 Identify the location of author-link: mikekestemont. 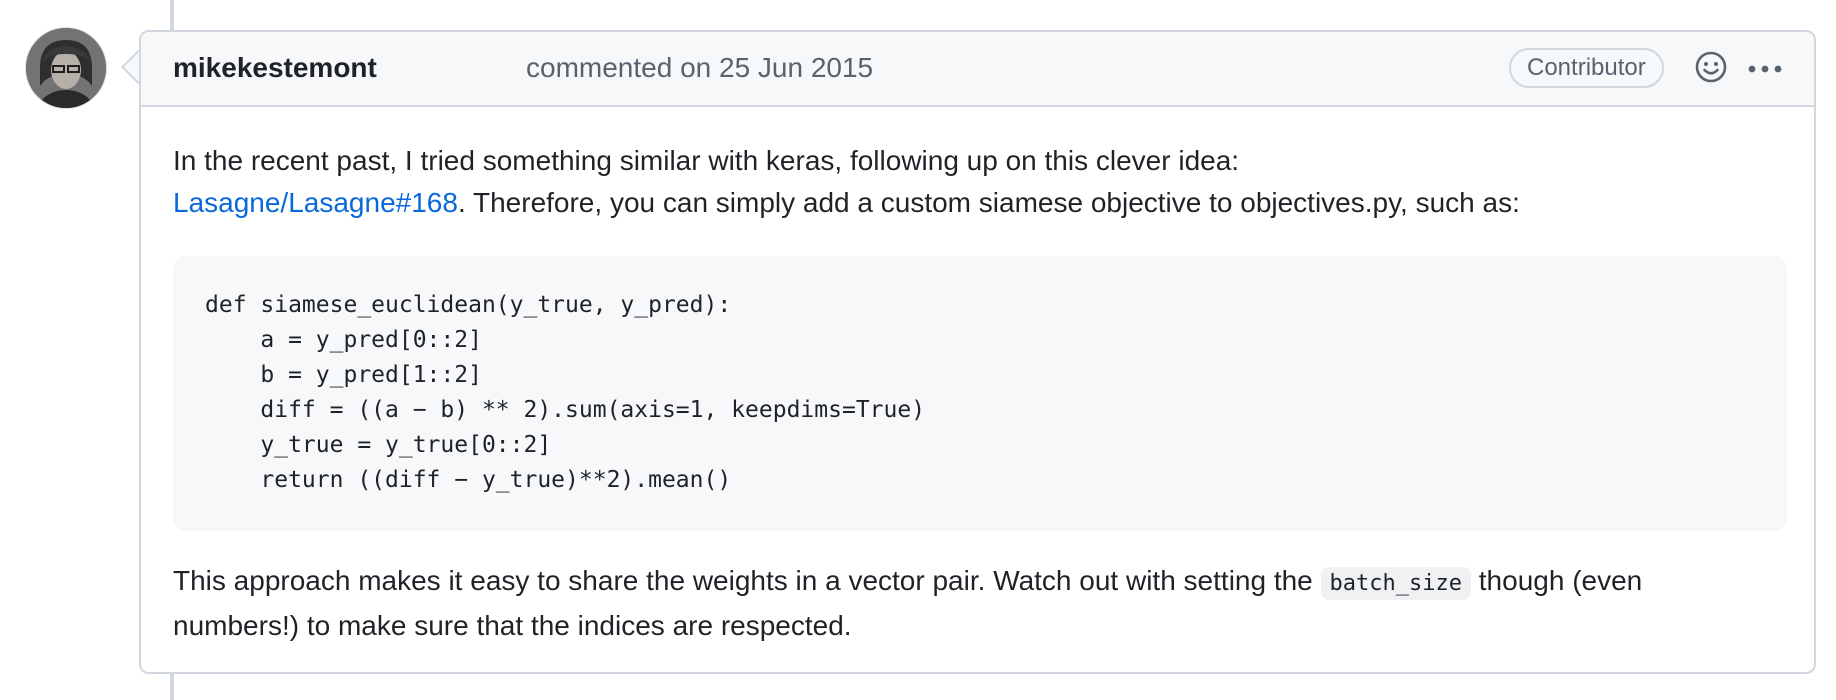
(275, 68).